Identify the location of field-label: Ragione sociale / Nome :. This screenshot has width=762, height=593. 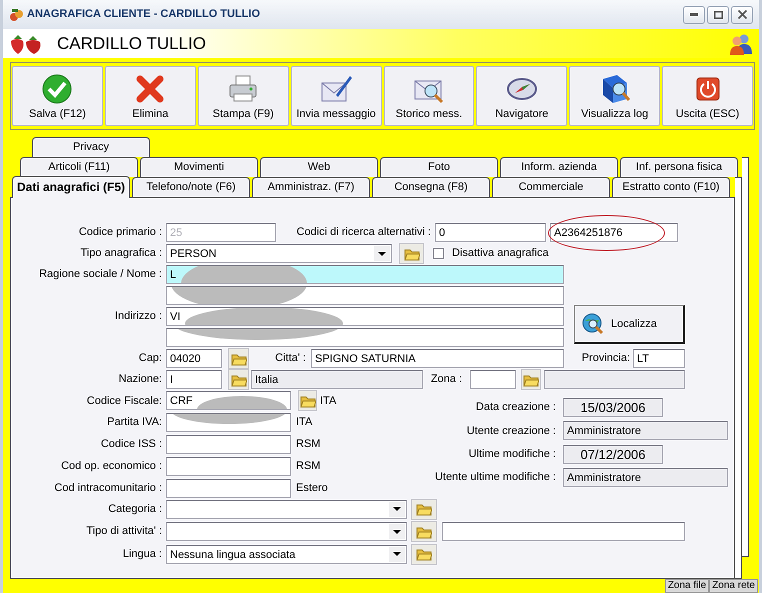
(100, 274).